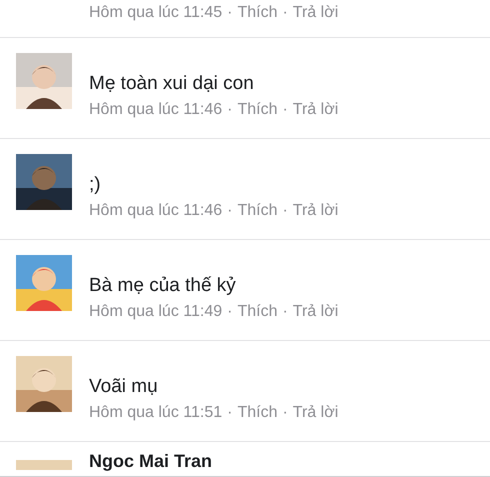 This screenshot has width=490, height=477. What do you see at coordinates (95, 185) in the screenshot?
I see `comment-text: ;)` at bounding box center [95, 185].